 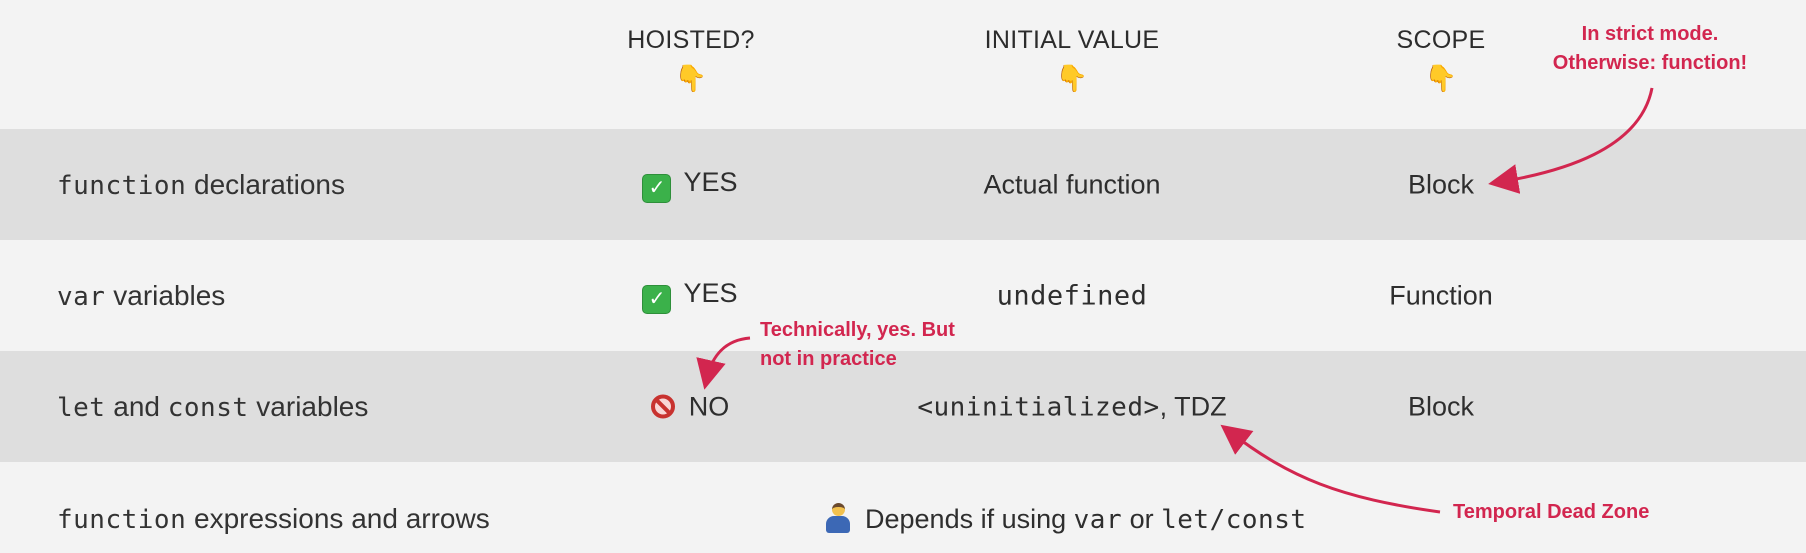 What do you see at coordinates (1571, 140) in the screenshot?
I see `arrow-strict-mode-to-block` at bounding box center [1571, 140].